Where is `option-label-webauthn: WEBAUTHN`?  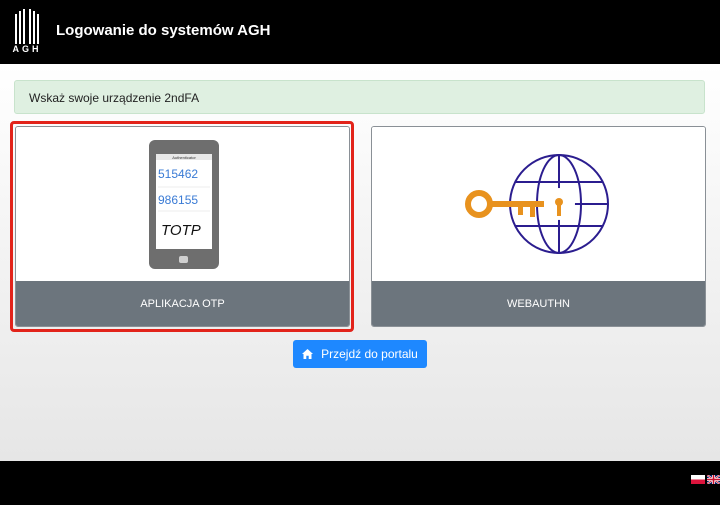 option-label-webauthn: WEBAUTHN is located at coordinates (538, 303).